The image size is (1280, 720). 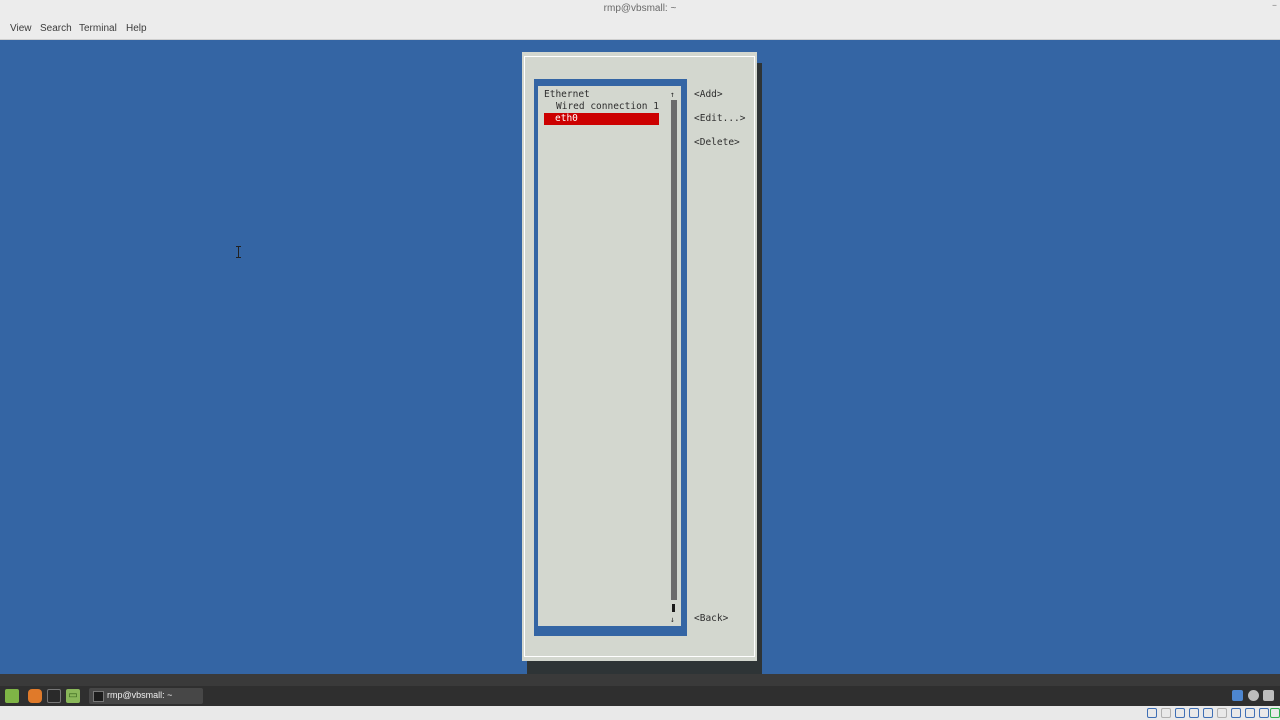 I want to click on network-icon, so click(x=1268, y=695).